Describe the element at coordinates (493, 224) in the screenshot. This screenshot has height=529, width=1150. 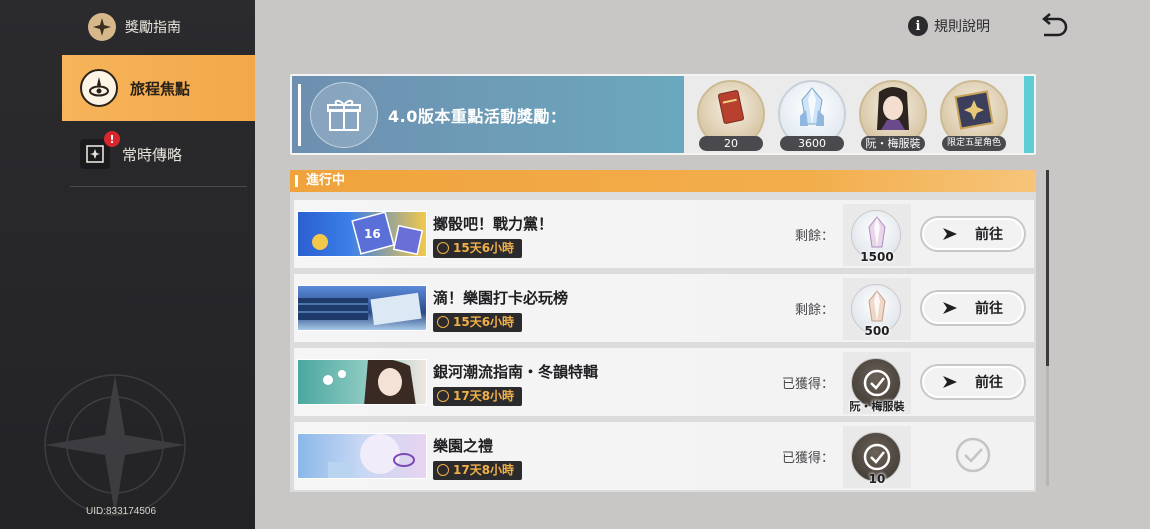
I see `event-name: 擲骰吧！戰力黨！` at that location.